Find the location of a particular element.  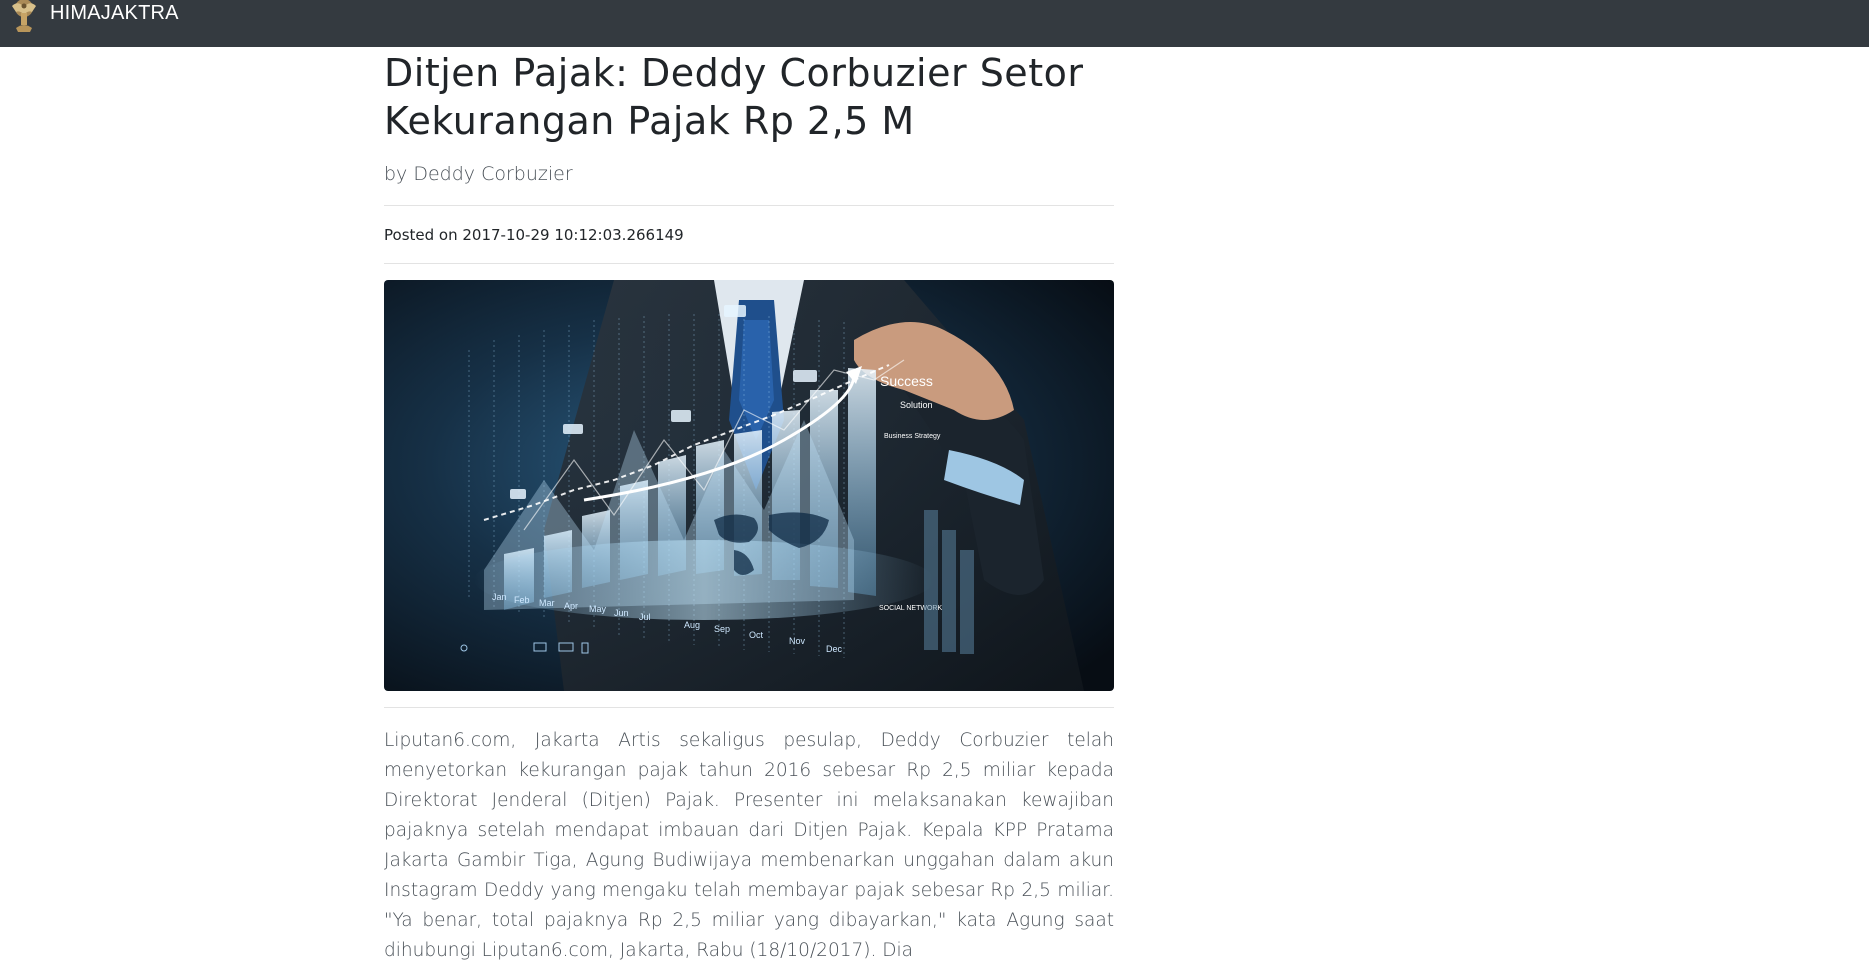

svg-text: Jan is located at coordinates (499, 597).